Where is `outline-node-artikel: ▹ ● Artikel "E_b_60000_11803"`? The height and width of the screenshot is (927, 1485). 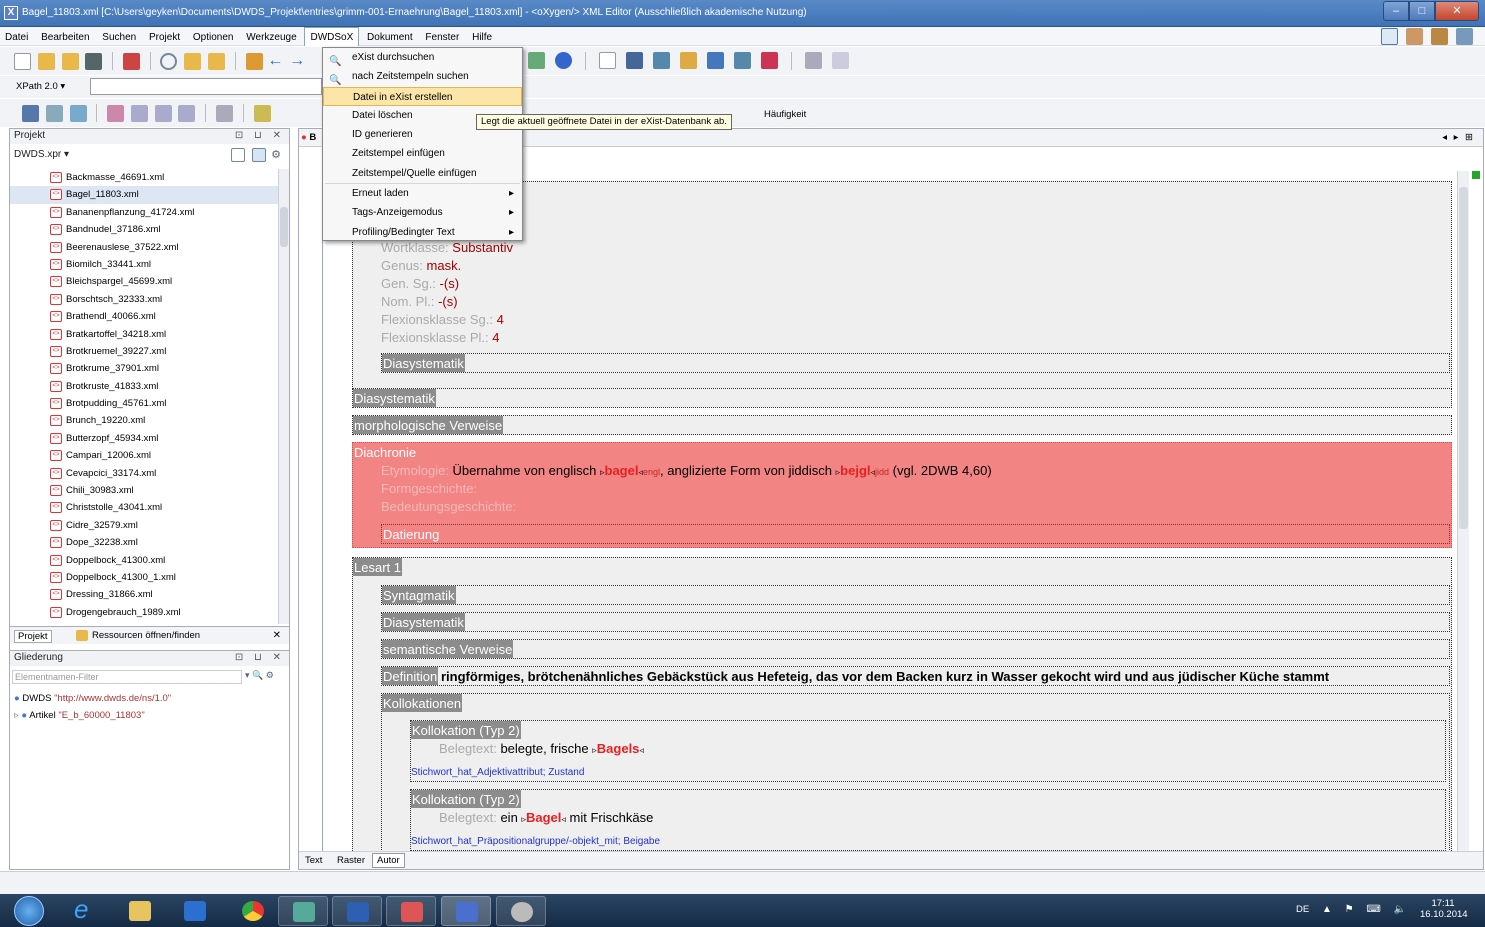
outline-node-artikel: ▹ ● Artikel "E_b_60000_11803" is located at coordinates (79, 715).